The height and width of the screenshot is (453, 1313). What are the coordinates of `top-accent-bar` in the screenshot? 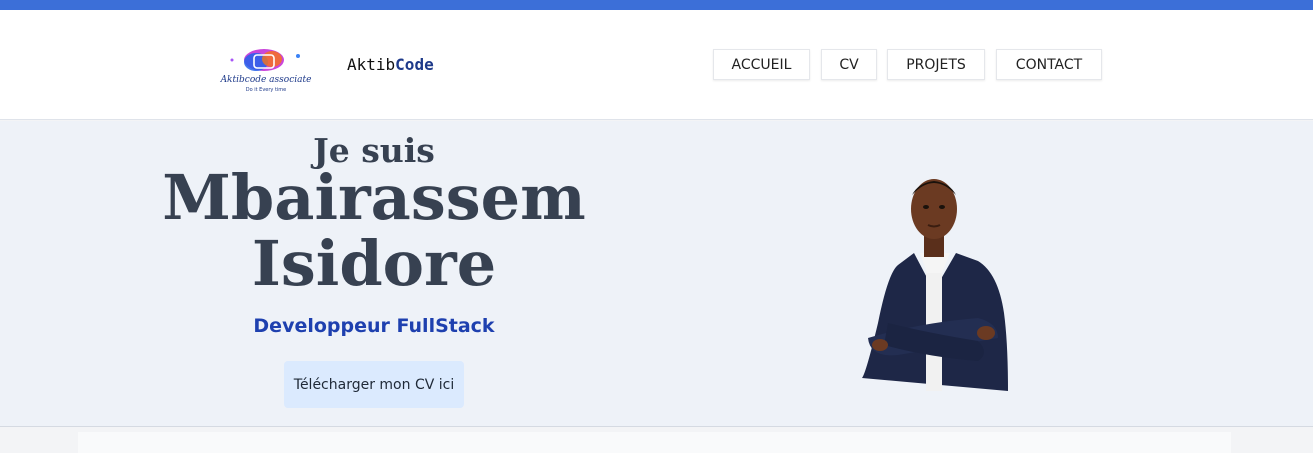 It's located at (656, 5).